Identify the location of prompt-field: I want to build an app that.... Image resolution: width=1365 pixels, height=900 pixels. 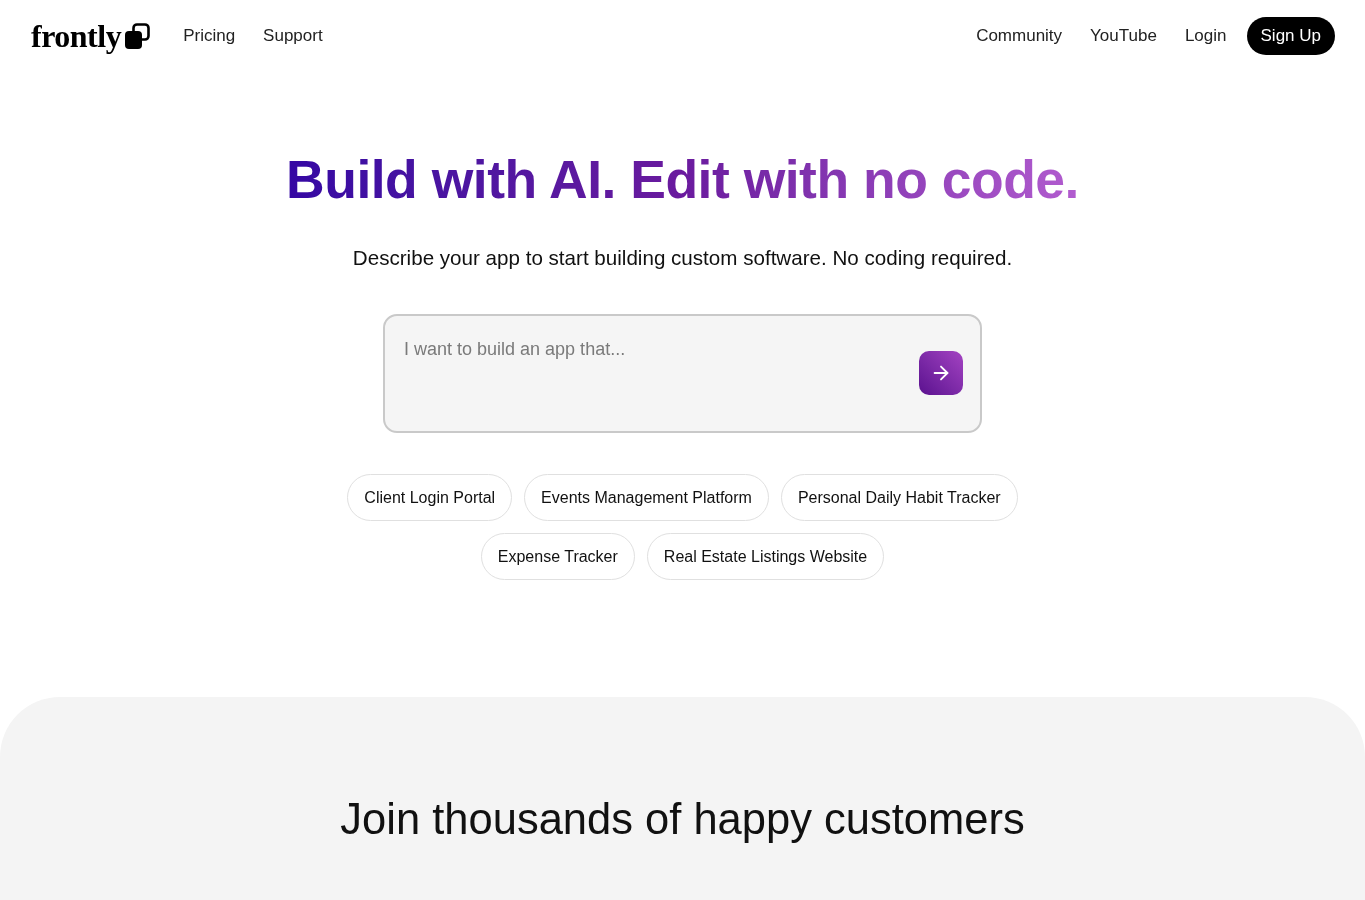
(682, 373).